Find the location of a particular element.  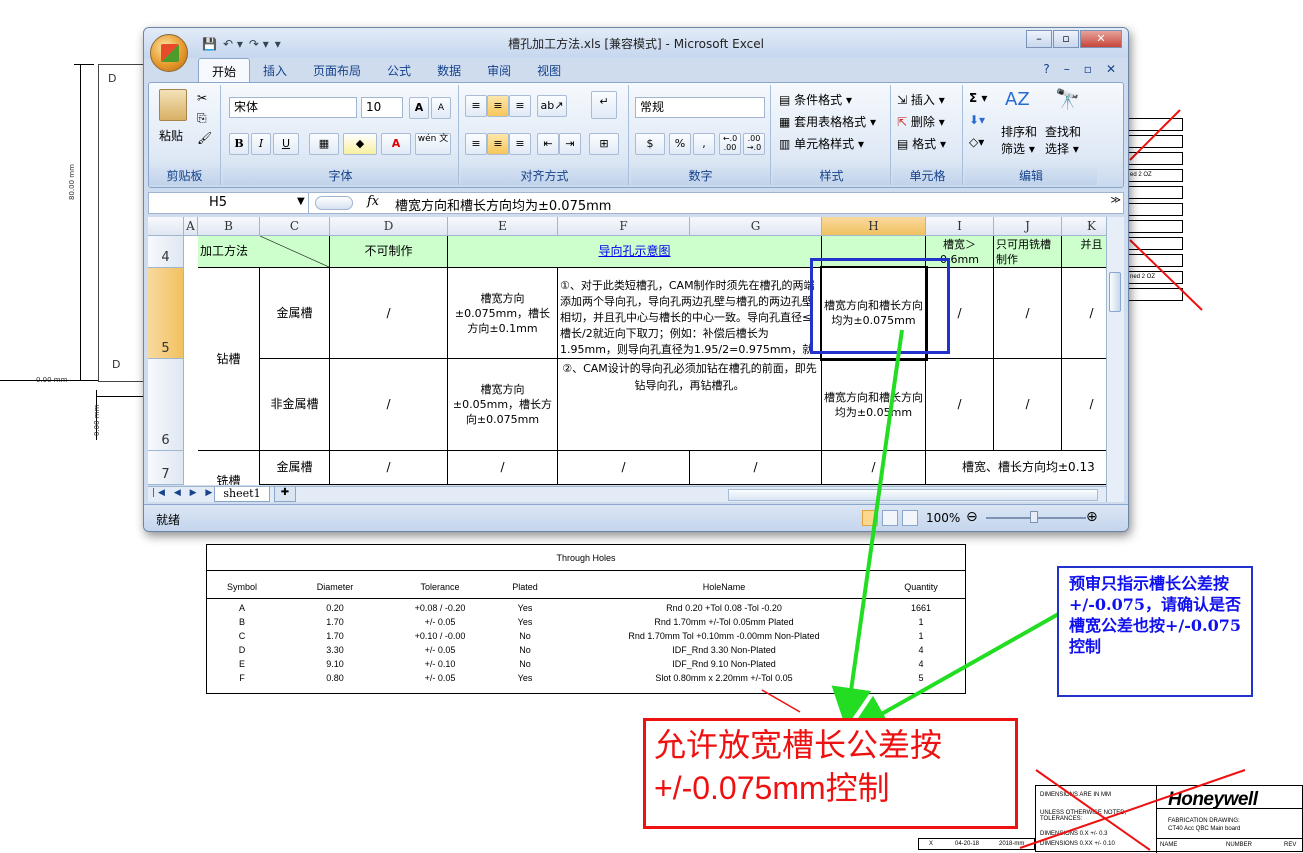

tb-rev: REV is located at coordinates (1290, 845).